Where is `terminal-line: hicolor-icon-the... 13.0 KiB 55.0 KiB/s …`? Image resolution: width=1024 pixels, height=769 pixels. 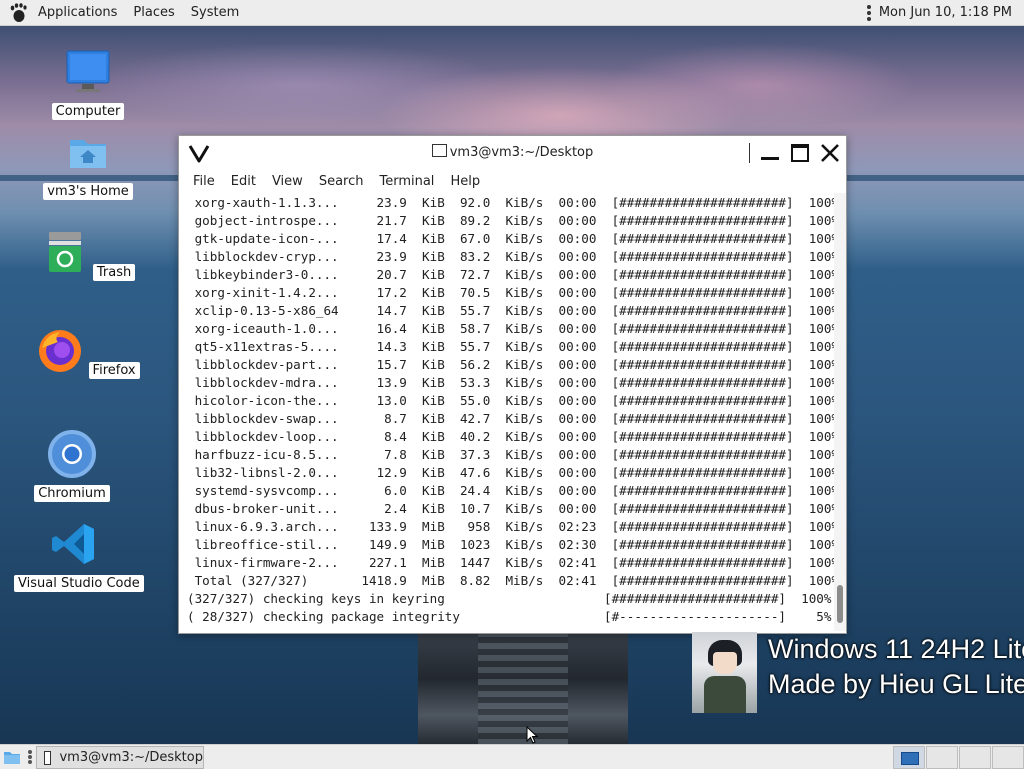 terminal-line: hicolor-icon-the... 13.0 KiB 55.0 KiB/s … is located at coordinates (510, 400).